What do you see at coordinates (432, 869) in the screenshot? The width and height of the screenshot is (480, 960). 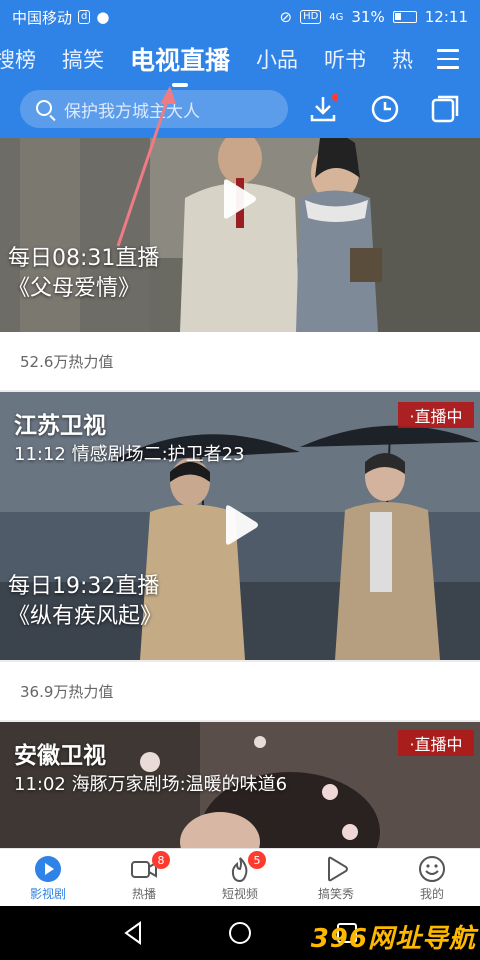 I see `smiley-icon` at bounding box center [432, 869].